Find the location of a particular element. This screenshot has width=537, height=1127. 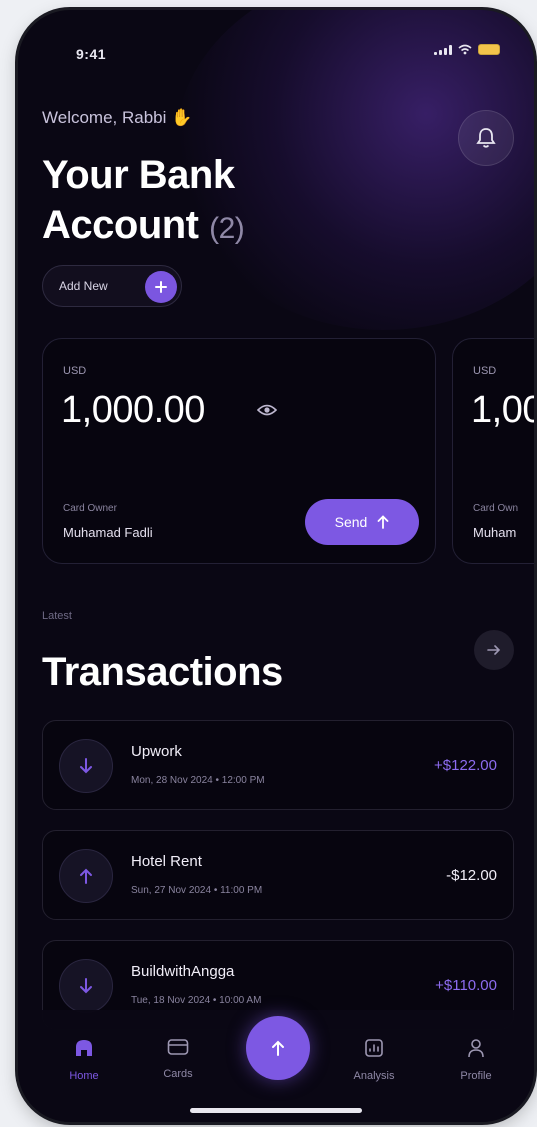

transaction-date: Mon, 28 Nov 2024 • 12:00 PM is located at coordinates (198, 780).